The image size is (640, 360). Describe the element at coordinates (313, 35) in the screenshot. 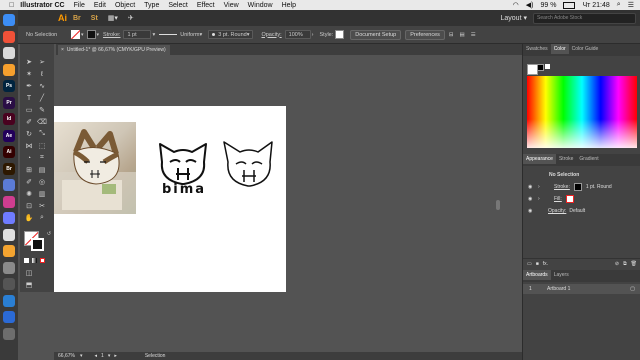

I see `opacity-arrow-icon: ›` at that location.